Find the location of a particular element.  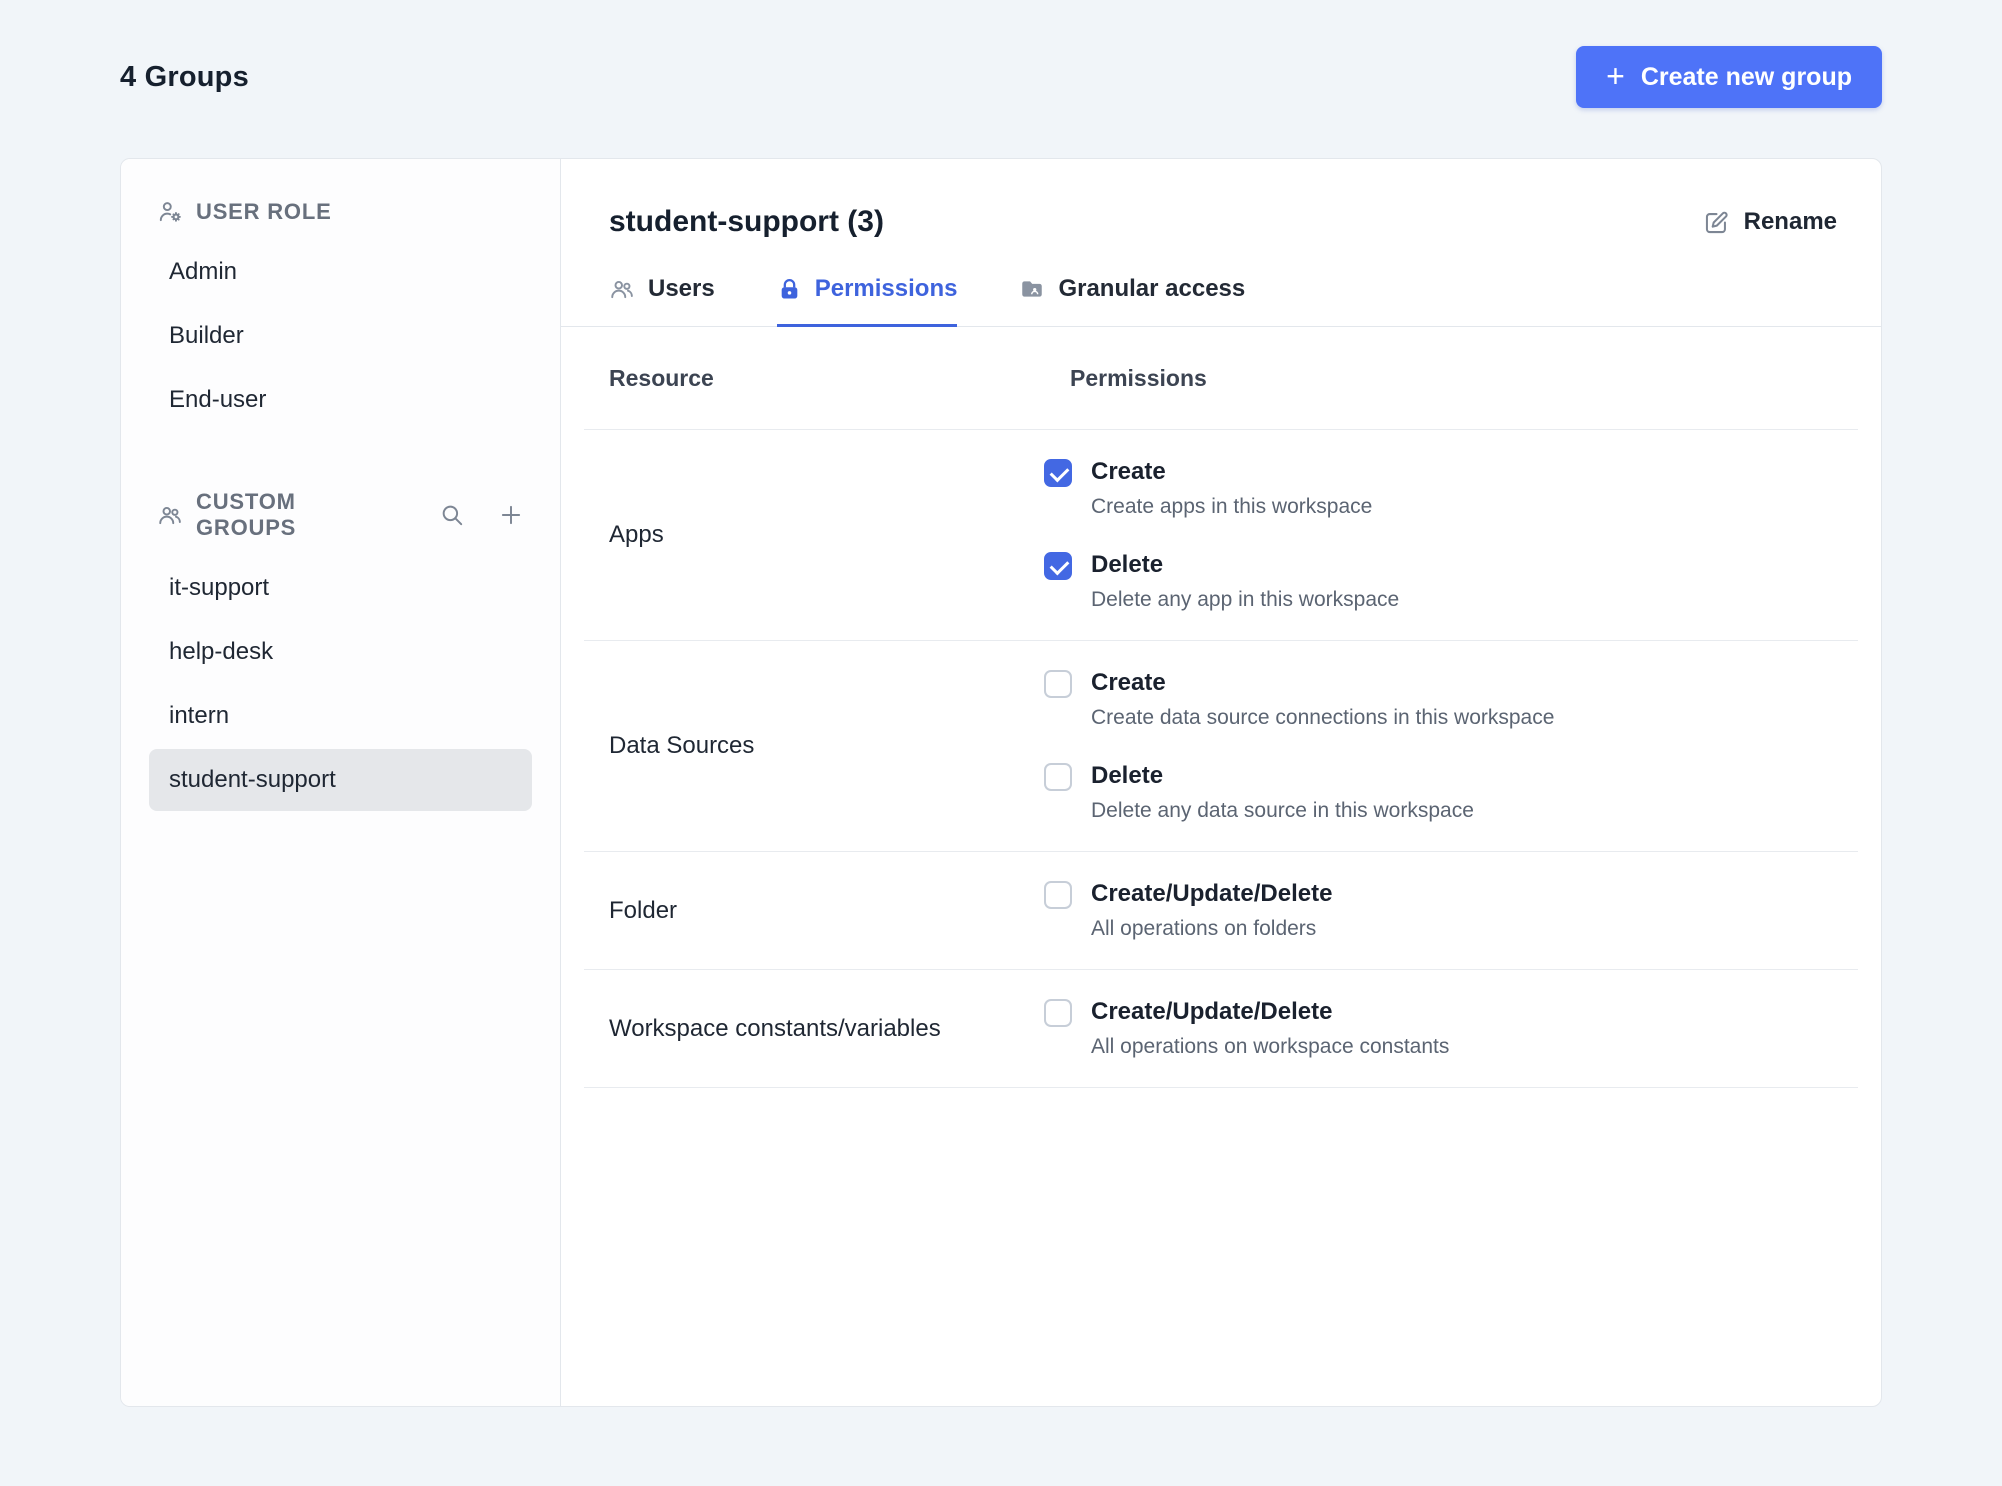

resource-column-header: Resource is located at coordinates (661, 377).